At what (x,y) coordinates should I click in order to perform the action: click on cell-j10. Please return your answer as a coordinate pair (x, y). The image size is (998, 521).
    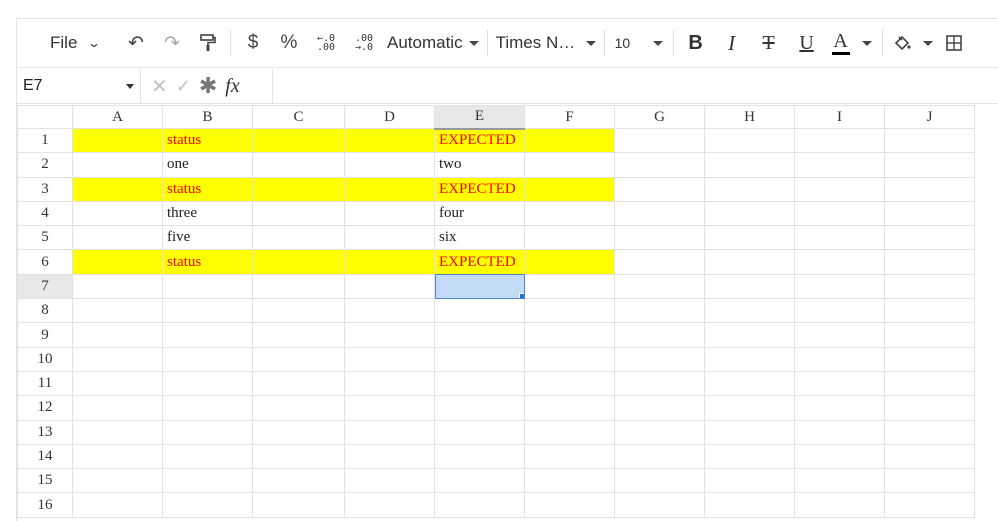
    Looking at the image, I should click on (929, 359).